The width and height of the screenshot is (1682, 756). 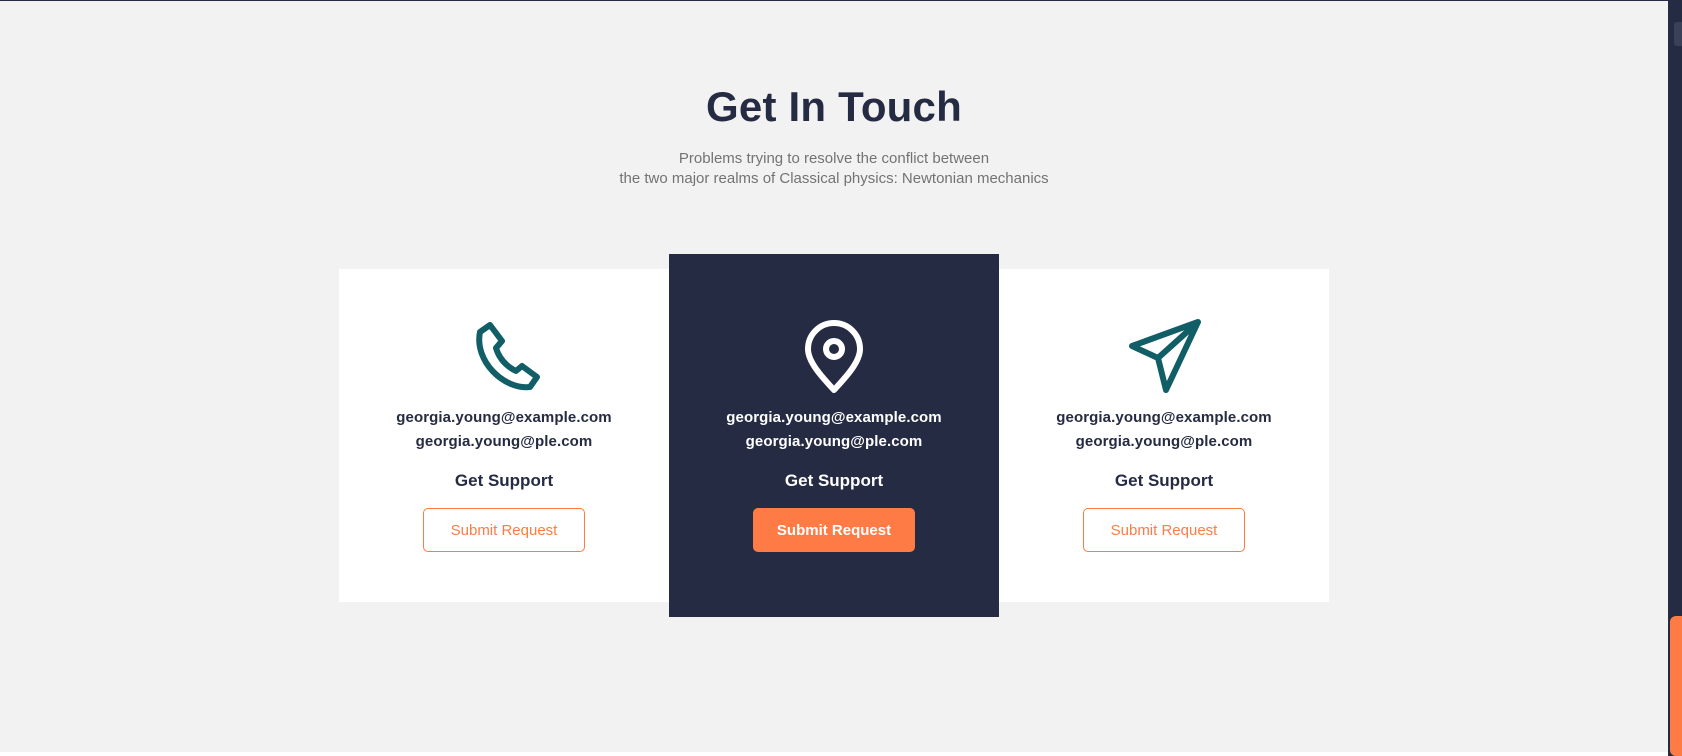 I want to click on location-pin-icon, so click(x=834, y=356).